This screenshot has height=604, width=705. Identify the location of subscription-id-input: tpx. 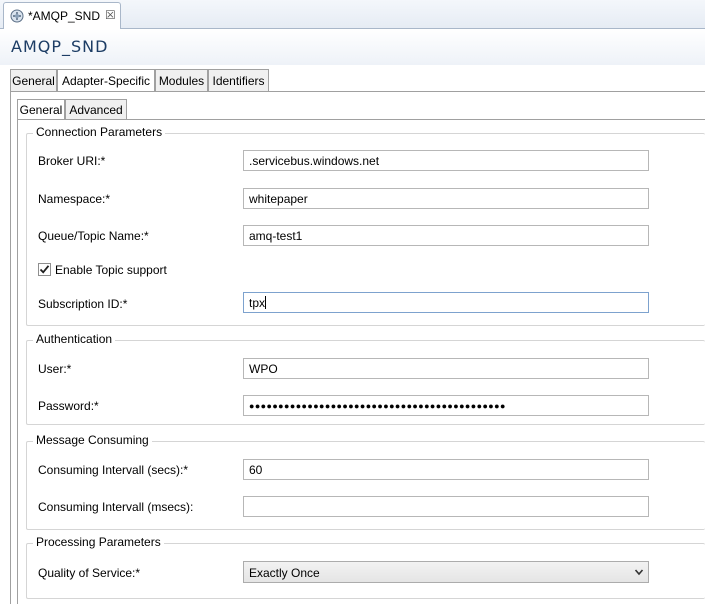
(446, 302).